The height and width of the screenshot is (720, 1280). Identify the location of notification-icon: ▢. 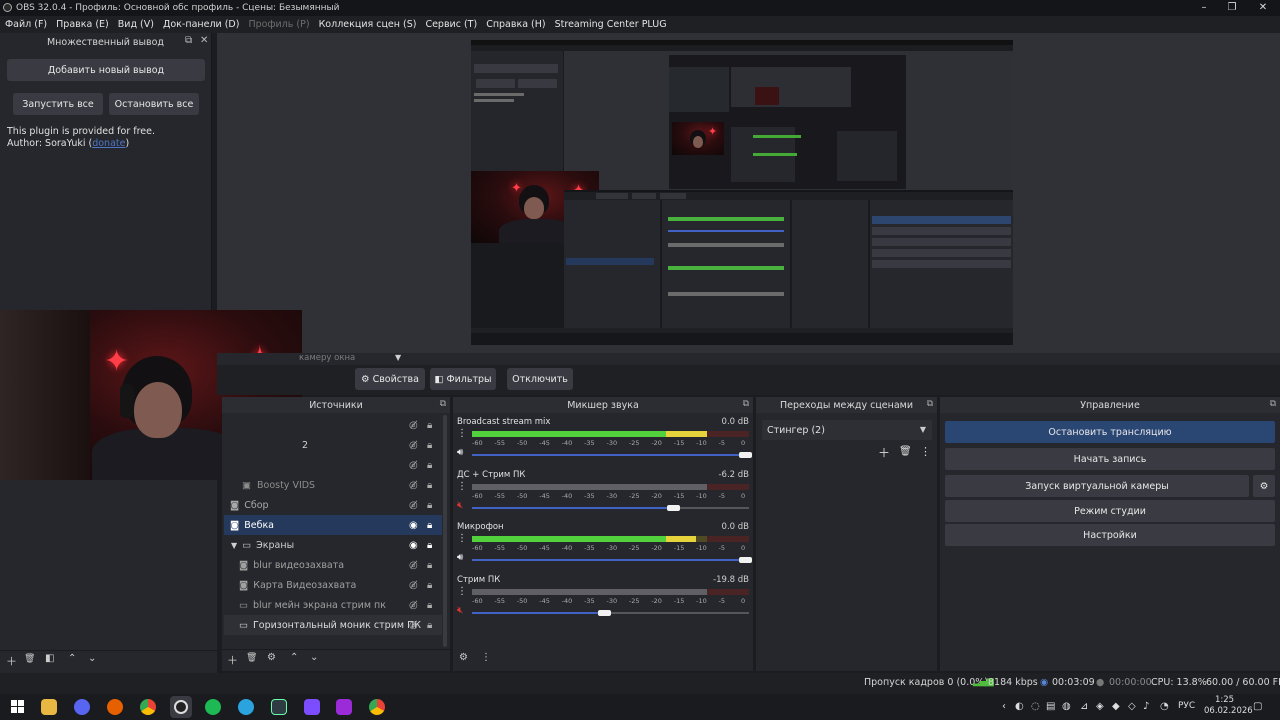
(1257, 706).